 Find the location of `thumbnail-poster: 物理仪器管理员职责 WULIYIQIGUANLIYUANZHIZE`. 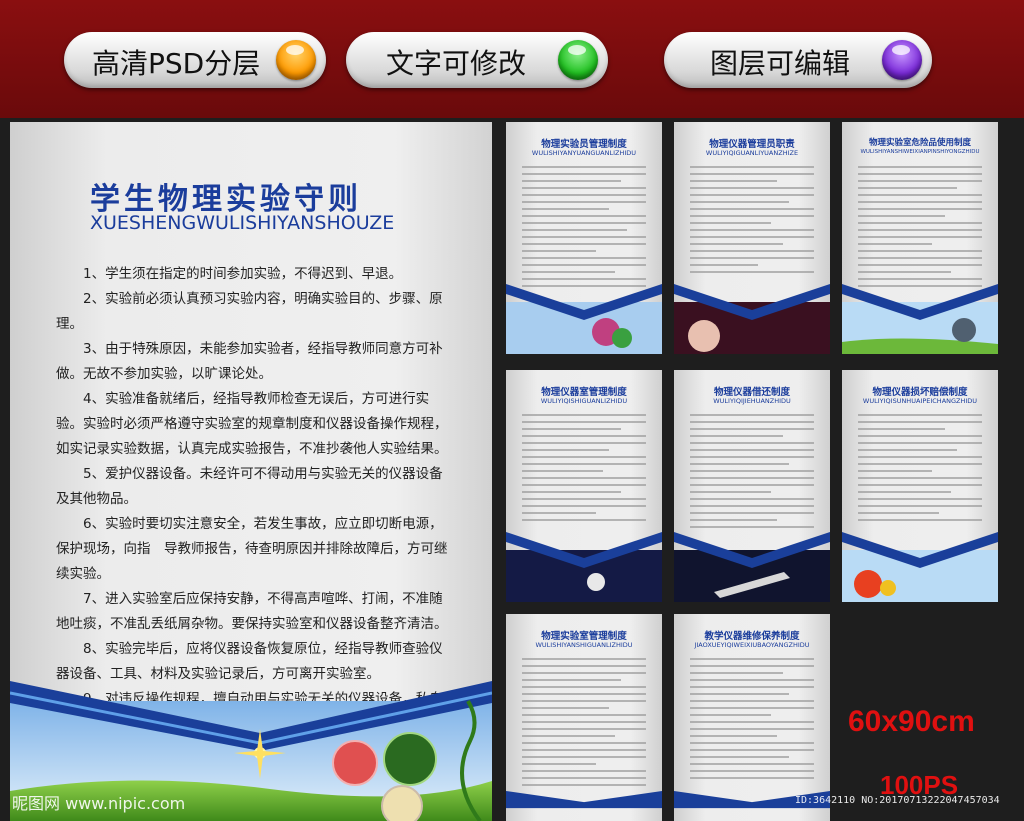

thumbnail-poster: 物理仪器管理员职责 WULIYIQIGUANLIYUANZHIZE is located at coordinates (752, 238).